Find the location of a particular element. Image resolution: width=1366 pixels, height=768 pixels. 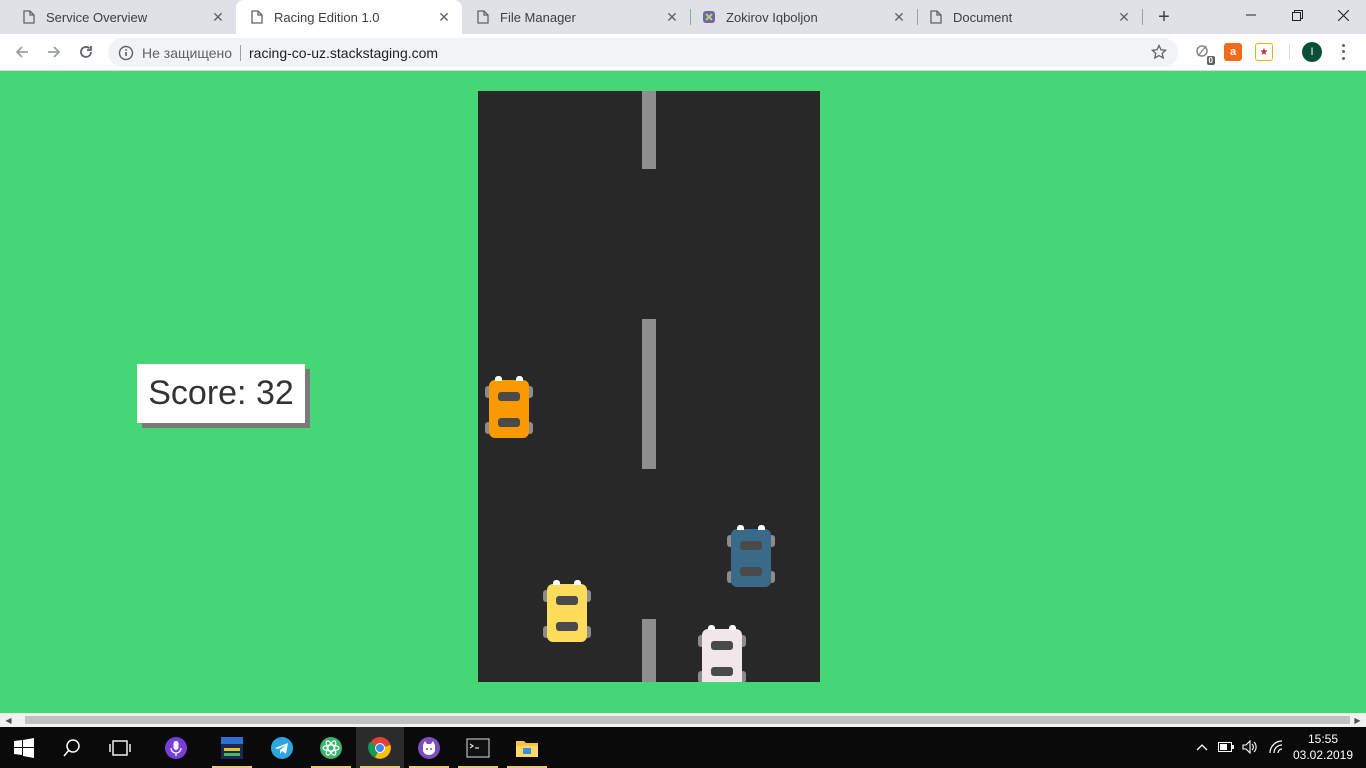

task-view-icon is located at coordinates (120, 747).